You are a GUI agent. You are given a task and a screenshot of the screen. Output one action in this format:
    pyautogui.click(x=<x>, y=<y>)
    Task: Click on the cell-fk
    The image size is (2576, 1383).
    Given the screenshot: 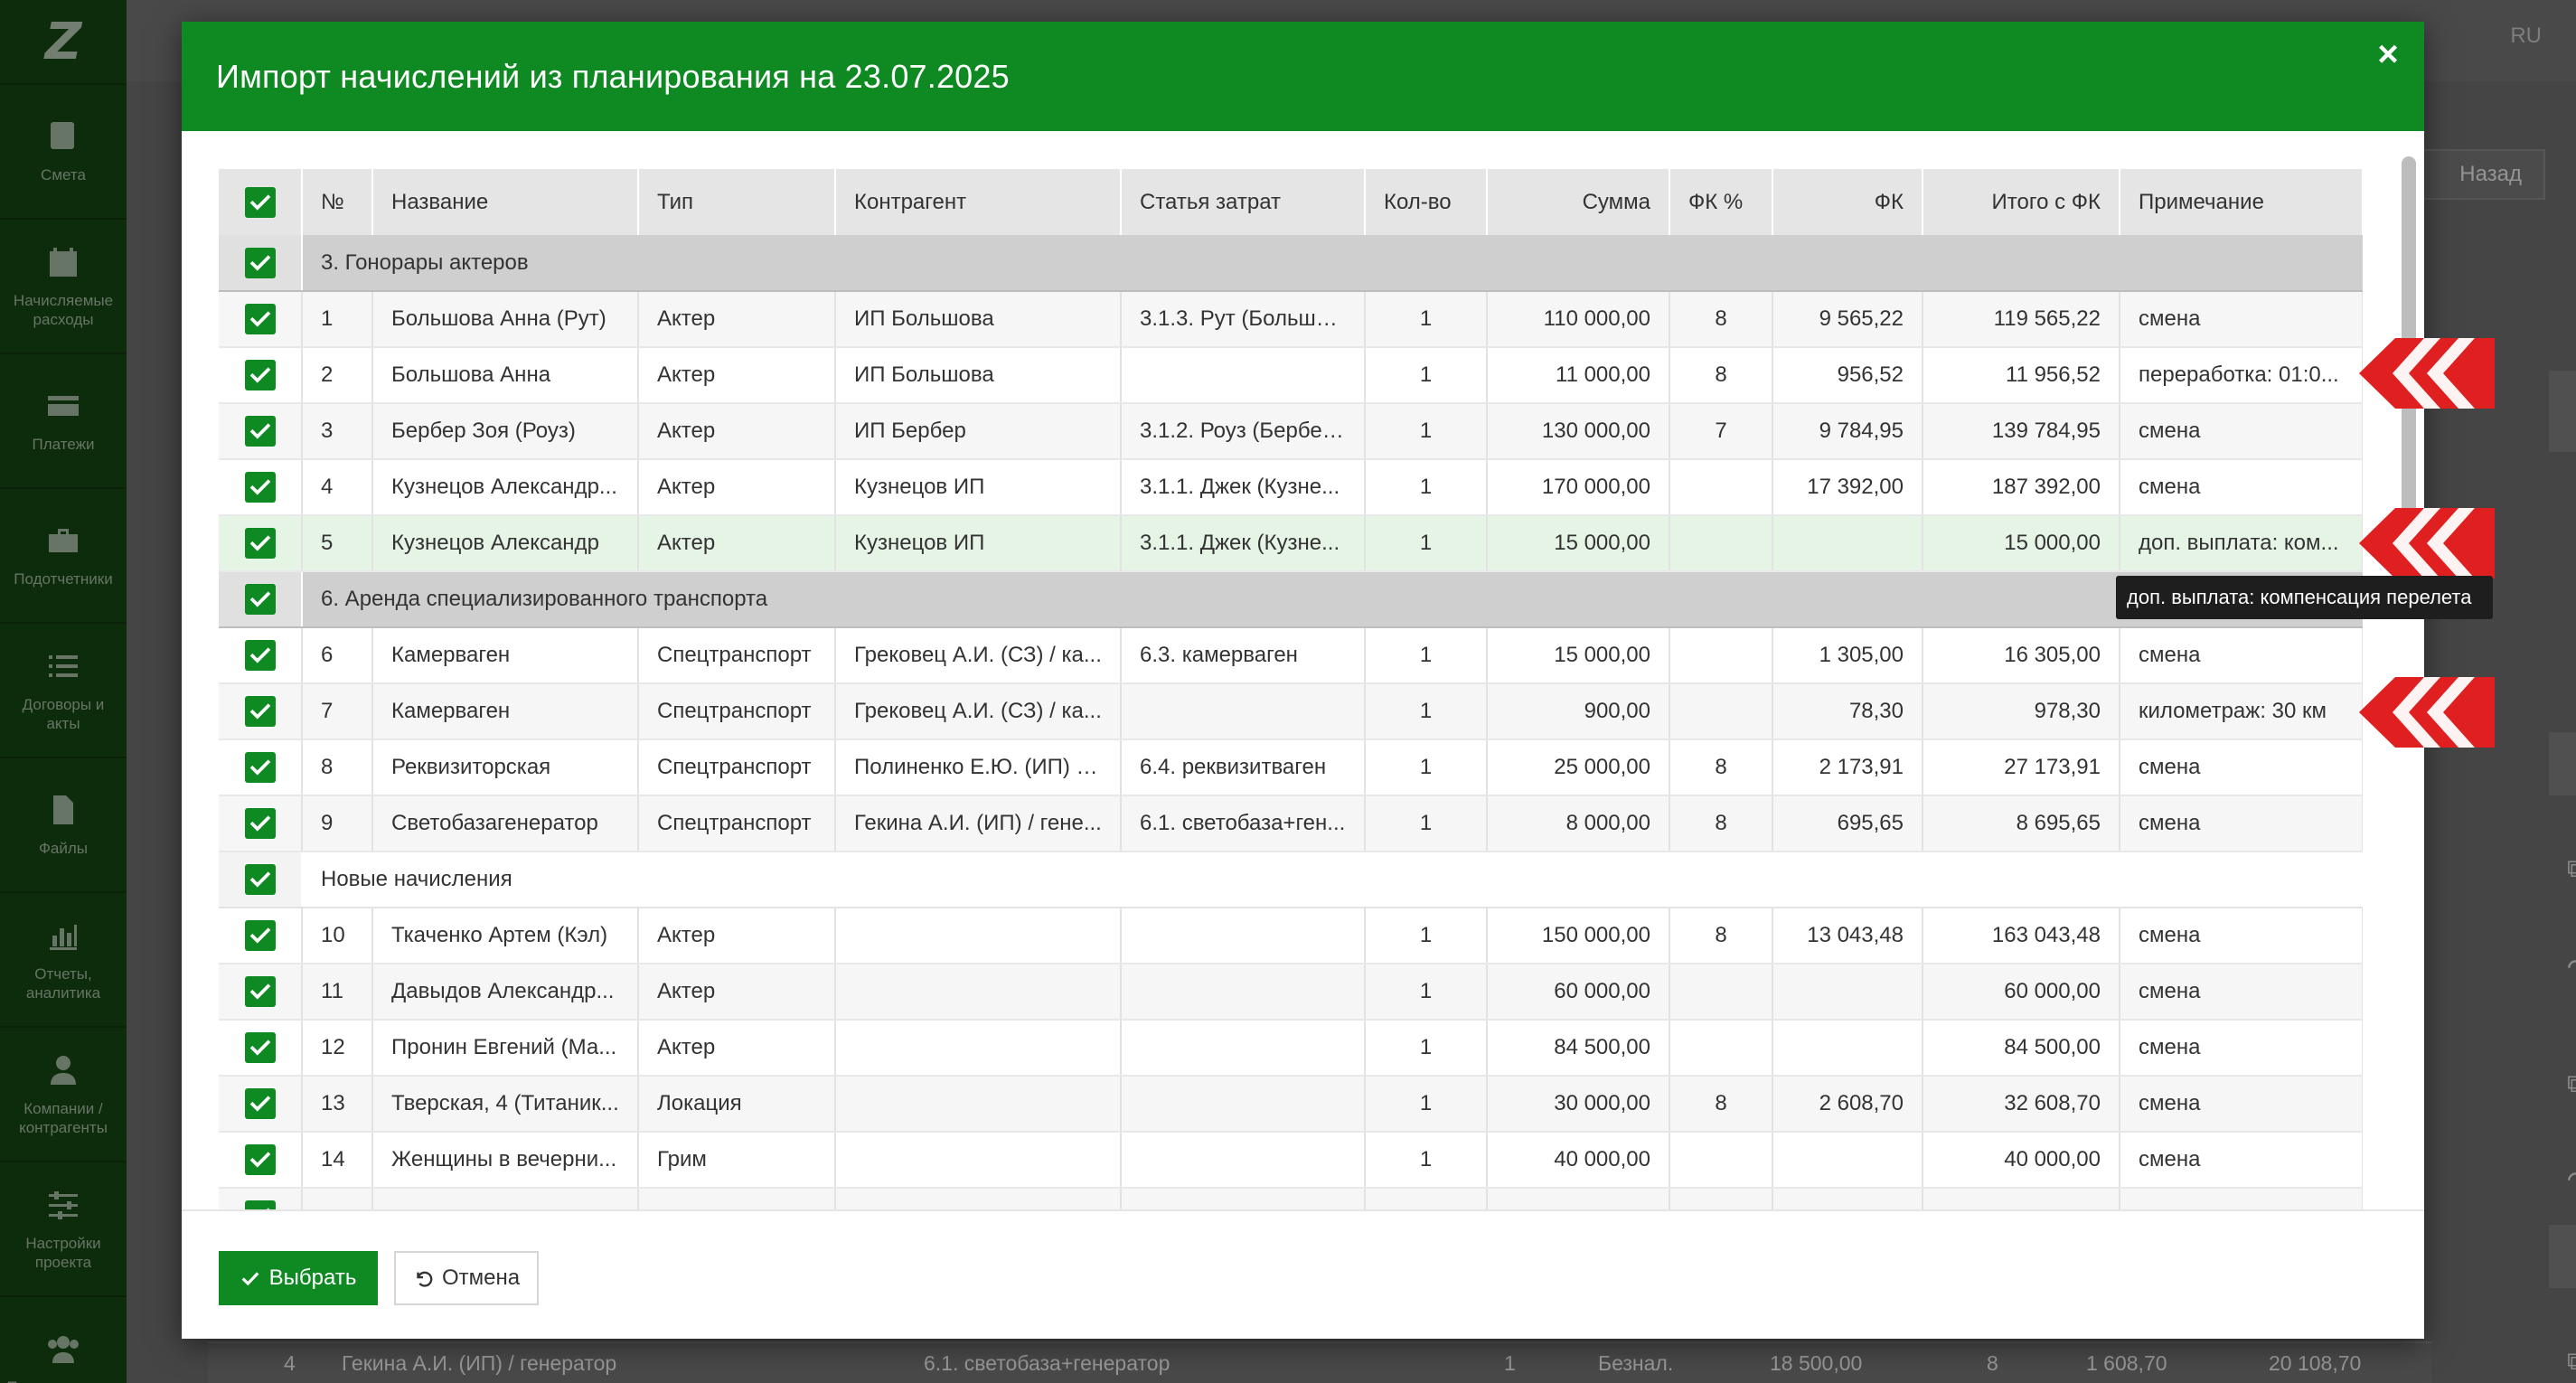 What is the action you would take?
    pyautogui.click(x=1848, y=993)
    